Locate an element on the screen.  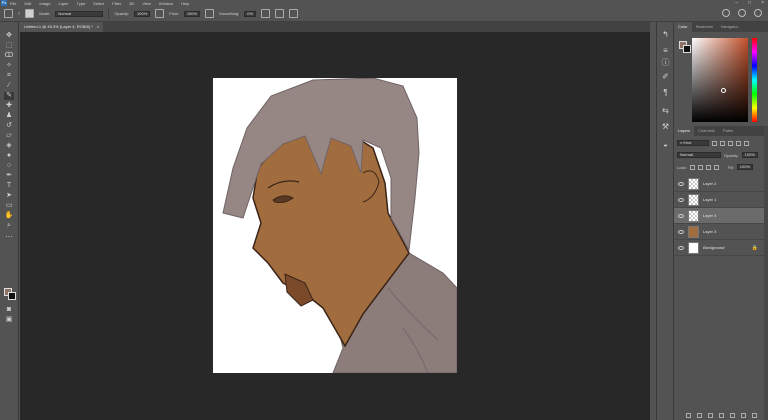
hand-tool-icon: ✋ is located at coordinates (9, 216).